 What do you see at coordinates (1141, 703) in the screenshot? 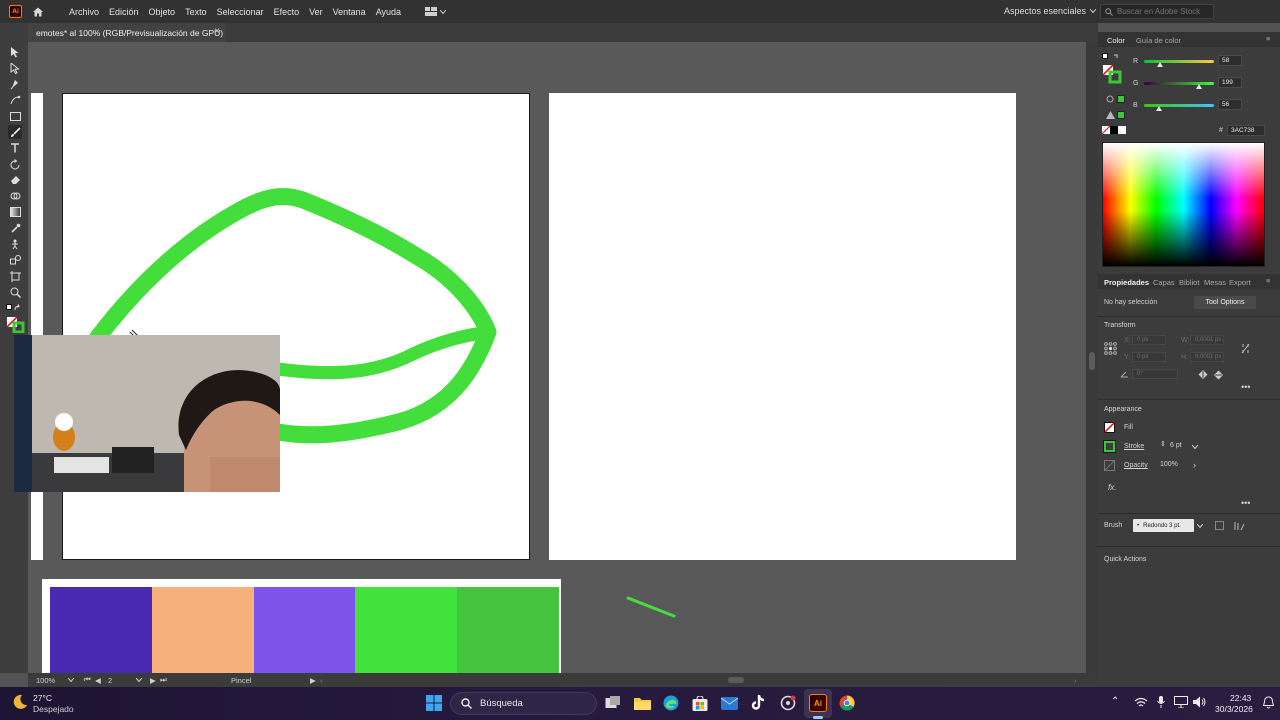
I see `wifi-icon` at bounding box center [1141, 703].